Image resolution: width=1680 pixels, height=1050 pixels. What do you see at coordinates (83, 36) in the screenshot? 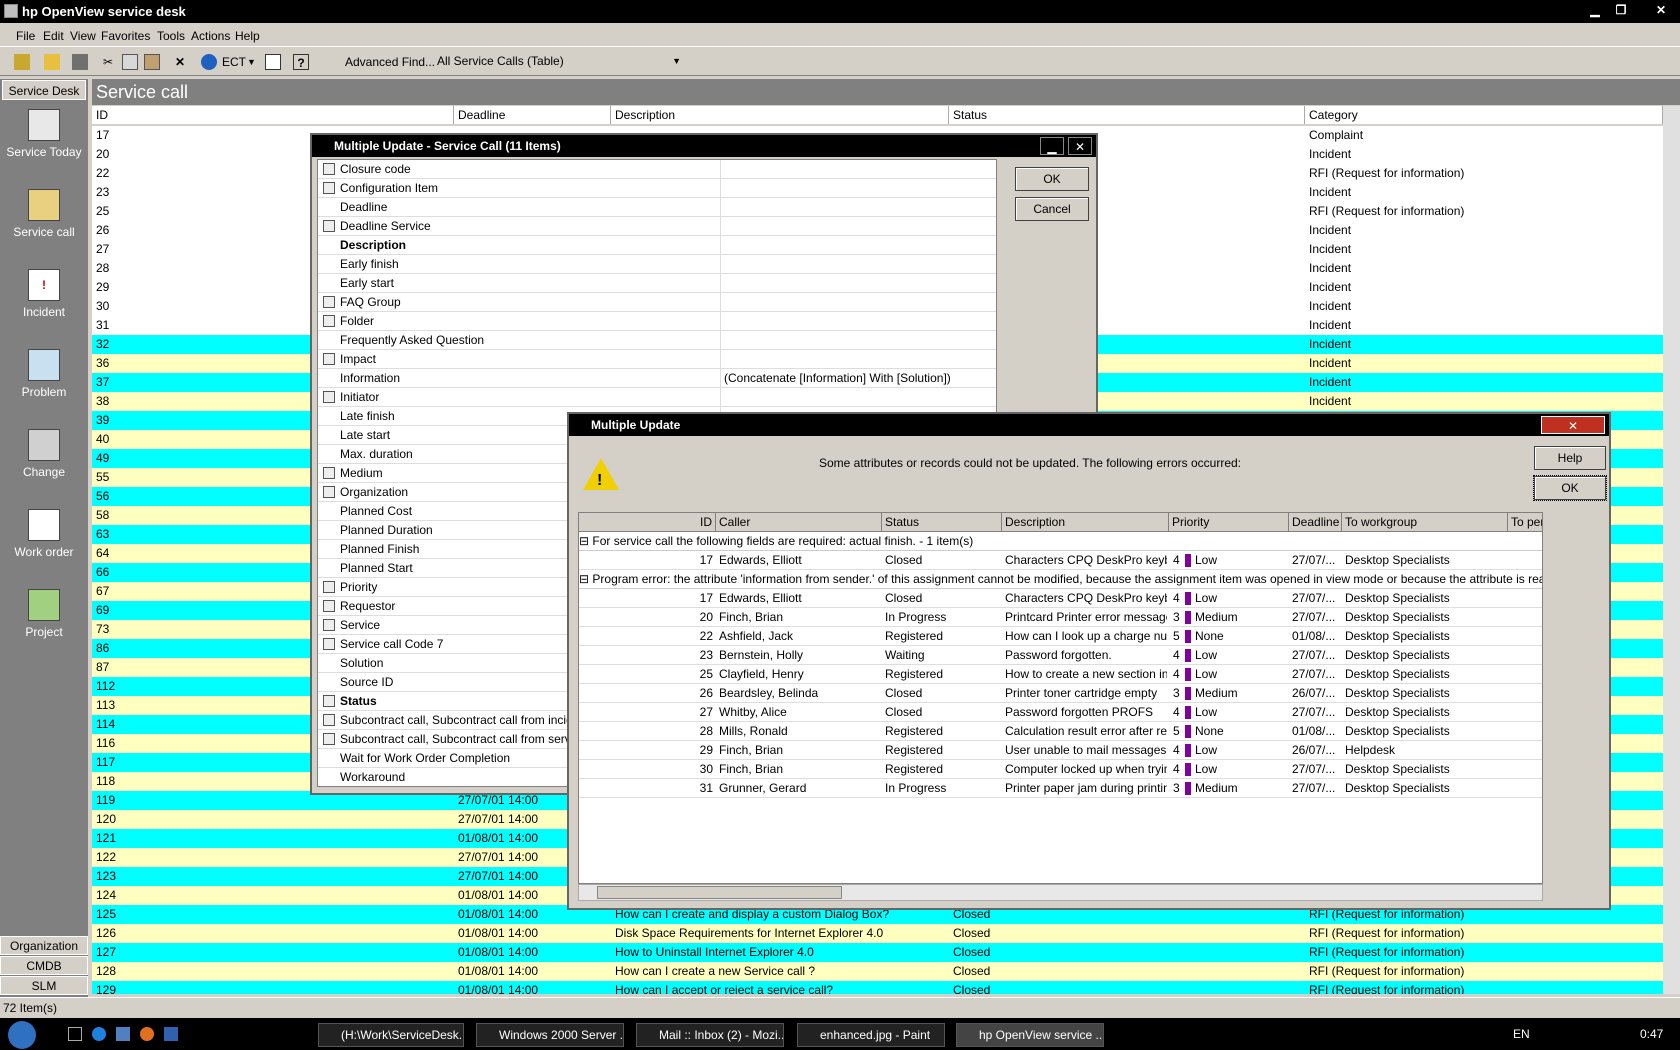
I see `menu-view: View` at bounding box center [83, 36].